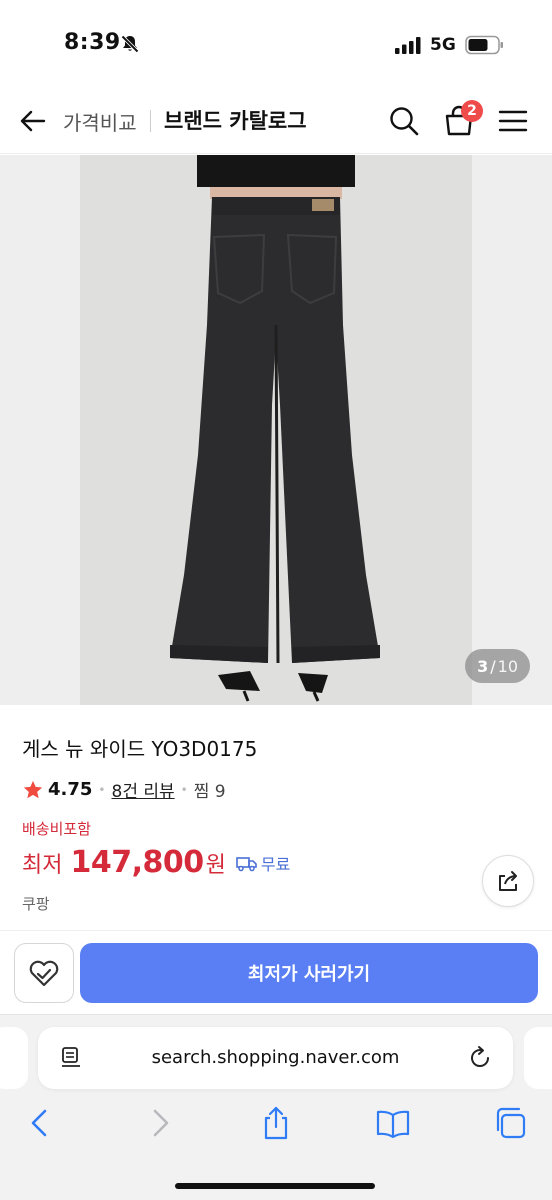  I want to click on share-icon, so click(508, 881).